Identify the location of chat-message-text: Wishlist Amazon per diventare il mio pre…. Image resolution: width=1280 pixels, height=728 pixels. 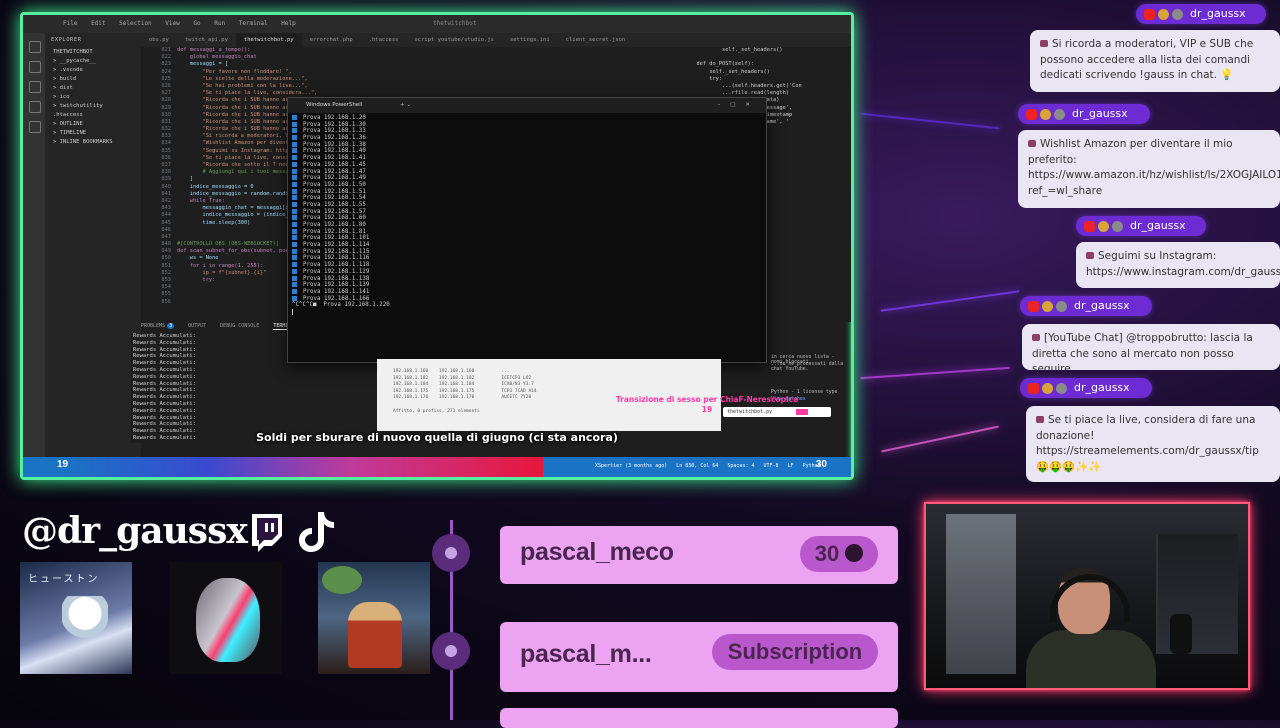
(1154, 167).